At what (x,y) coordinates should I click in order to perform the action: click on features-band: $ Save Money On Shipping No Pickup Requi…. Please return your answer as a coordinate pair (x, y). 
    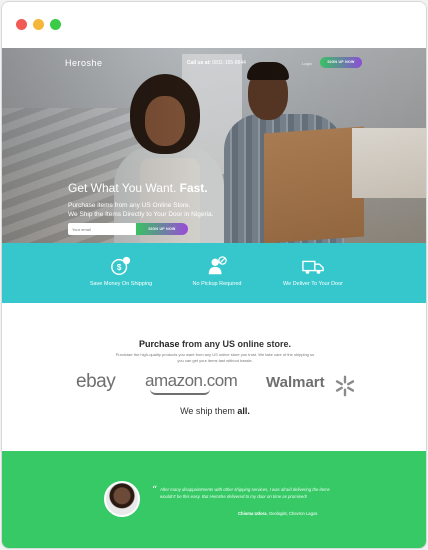
    Looking at the image, I should click on (214, 273).